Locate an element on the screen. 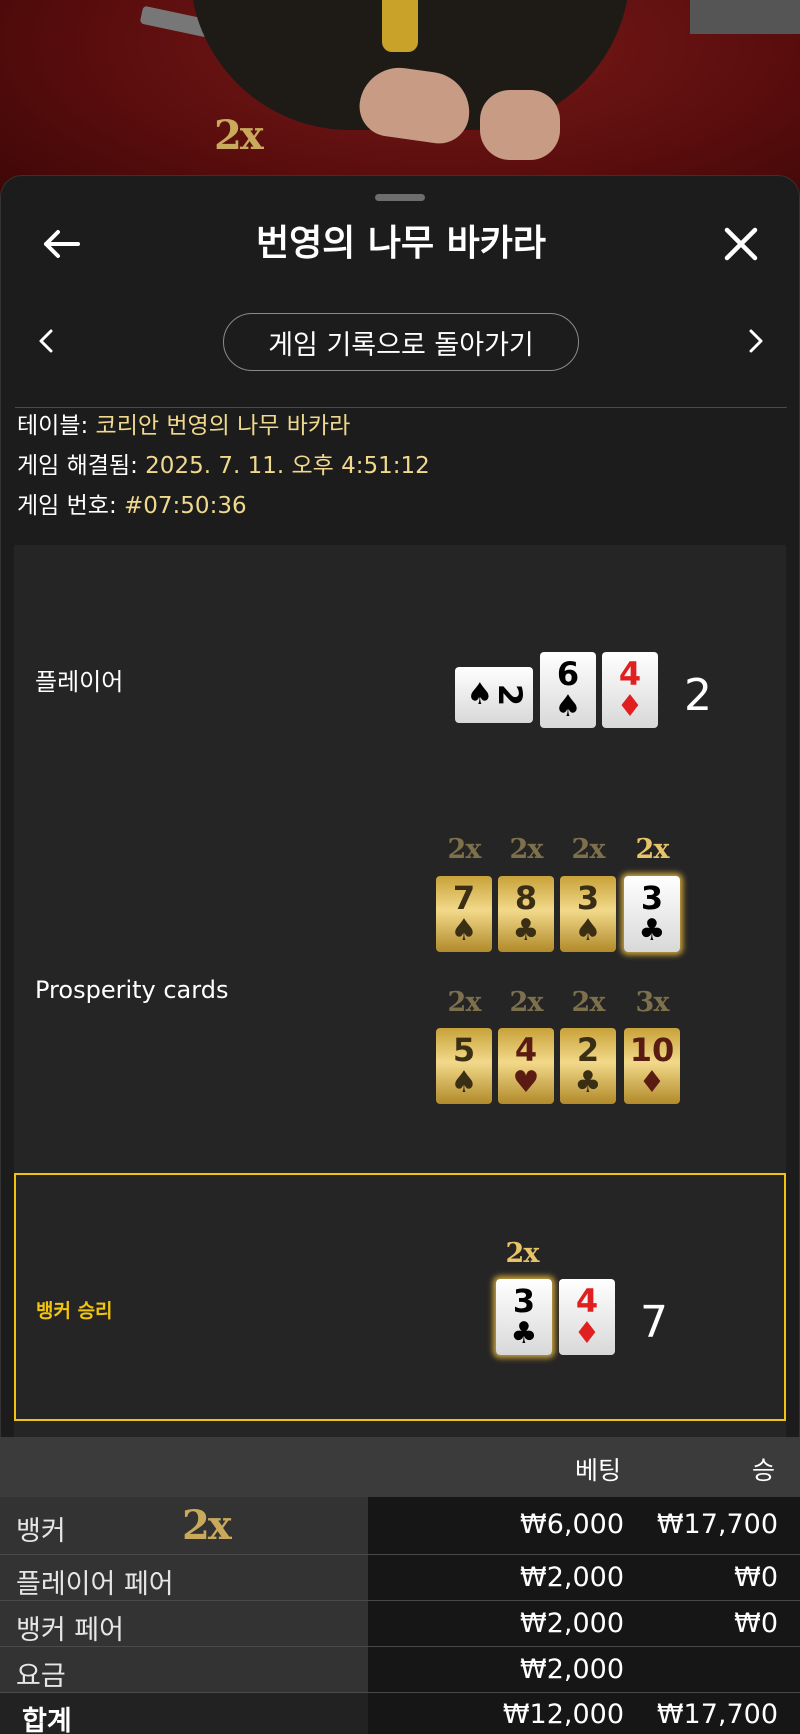 This screenshot has width=800, height=1734. prosperity-card: 2 ♣ is located at coordinates (588, 1066).